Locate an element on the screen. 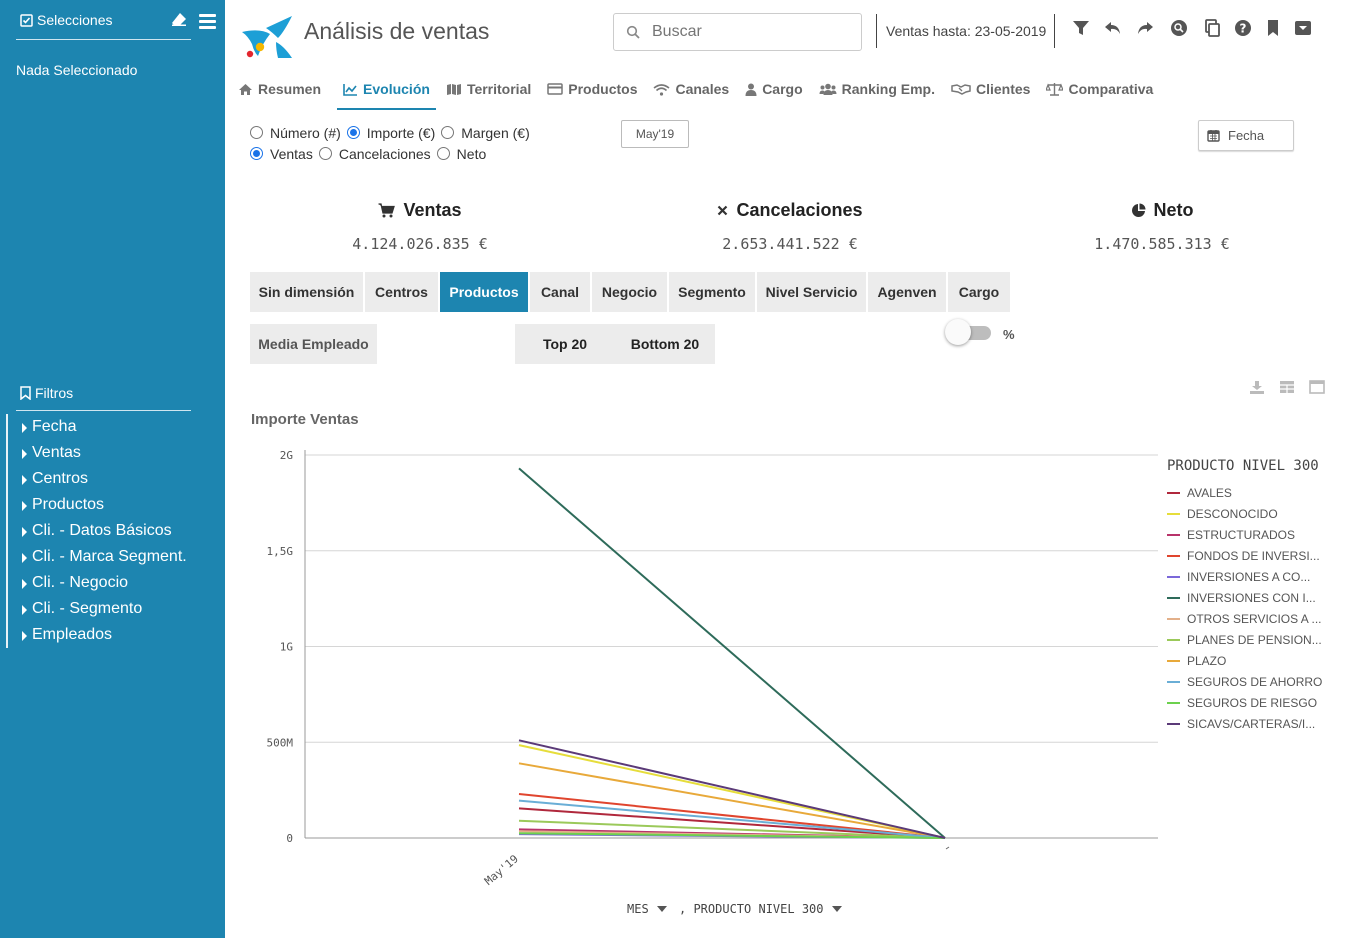  date-button: Fecha is located at coordinates (1246, 135).